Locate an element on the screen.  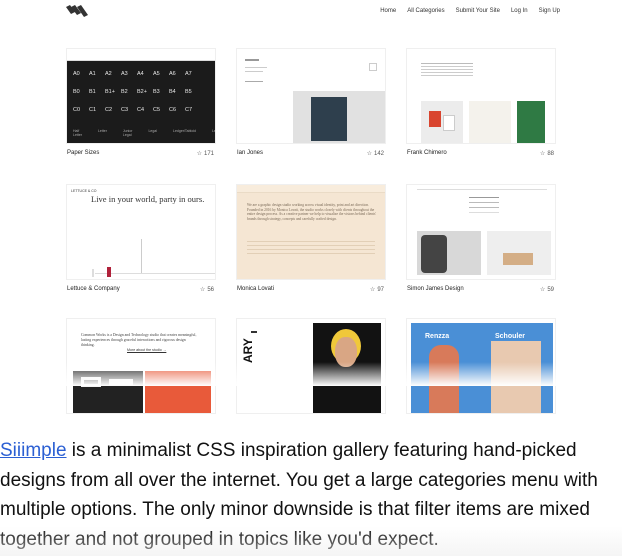
nav-signup: Sign Up is located at coordinates (549, 11).